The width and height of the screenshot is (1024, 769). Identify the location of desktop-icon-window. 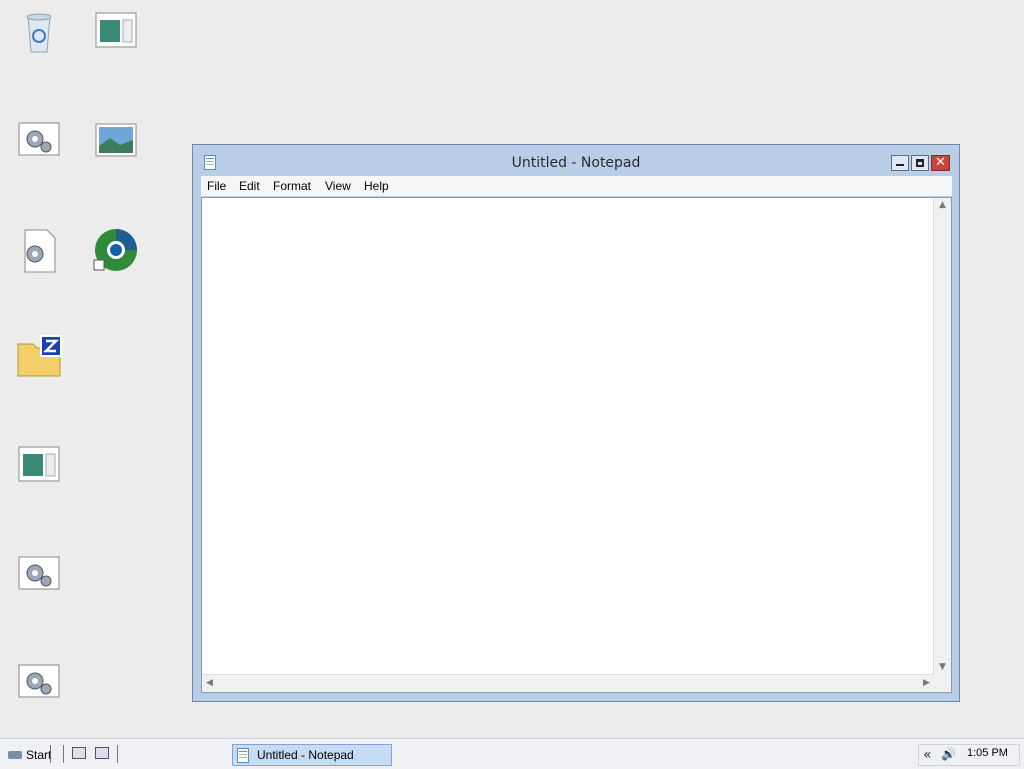
(116, 40).